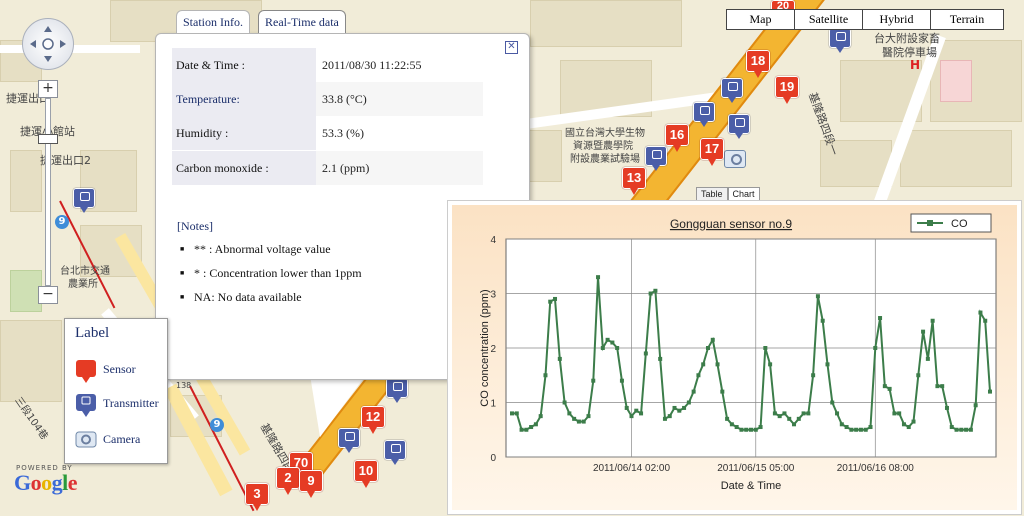  Describe the element at coordinates (743, 193) in the screenshot. I see `tab-chart: Chart` at that location.